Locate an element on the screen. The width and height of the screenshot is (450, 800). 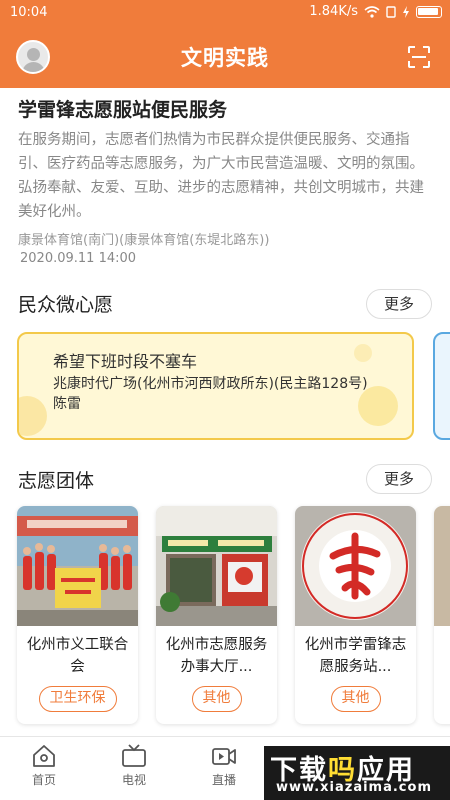
wish-card: 希望下班时段不塞车 兆康时代广场(化州市河西财政所东)(民主路128号) 陈雷 is located at coordinates (215, 386).